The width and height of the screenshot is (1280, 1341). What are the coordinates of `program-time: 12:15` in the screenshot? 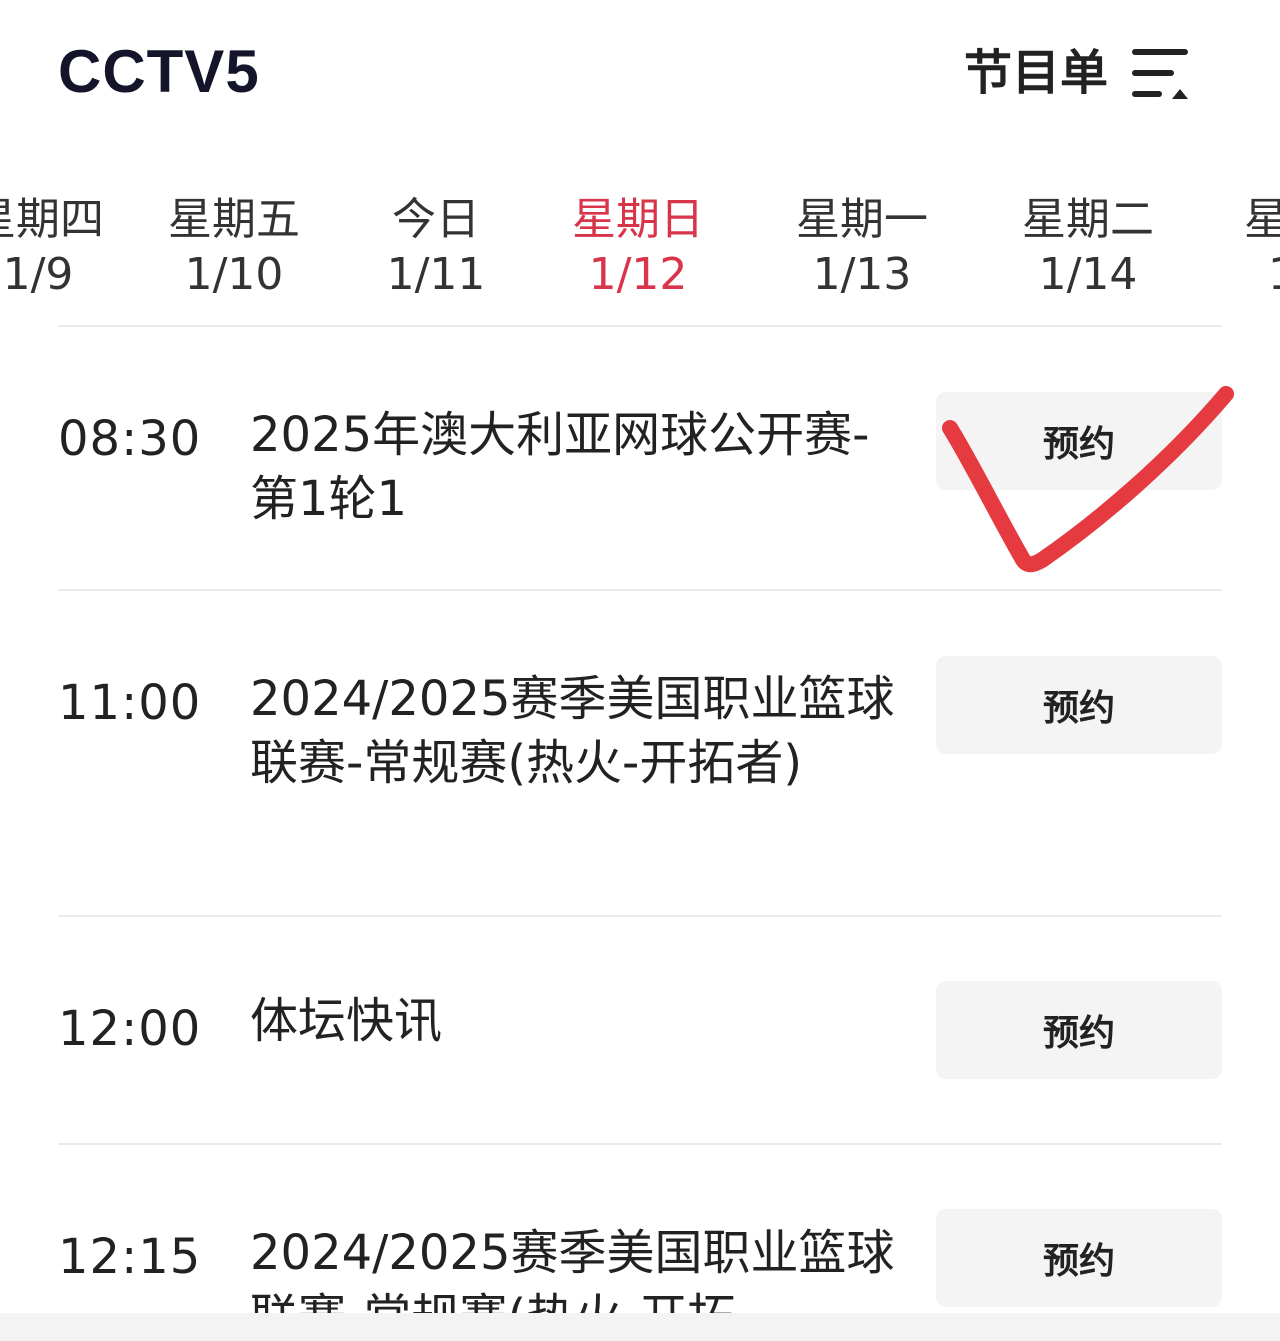 It's located at (130, 1257).